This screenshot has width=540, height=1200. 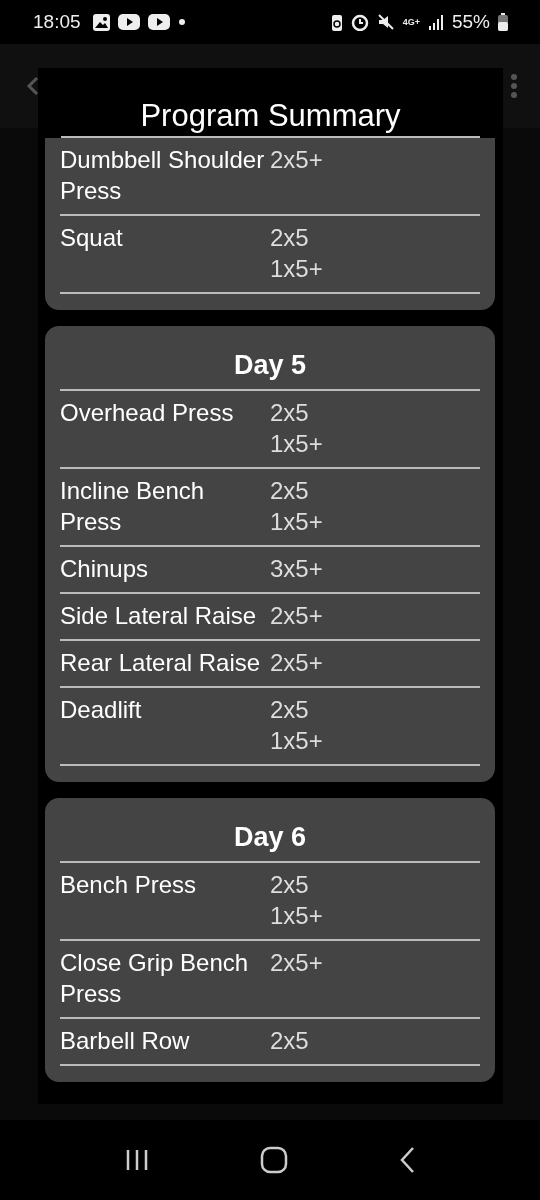 I want to click on kebab-menu-icon, so click(x=514, y=86).